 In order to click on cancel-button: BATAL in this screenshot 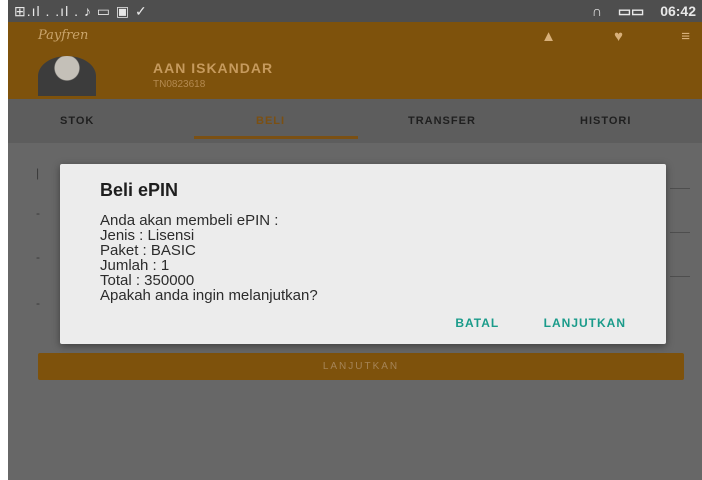, I will do `click(477, 323)`.